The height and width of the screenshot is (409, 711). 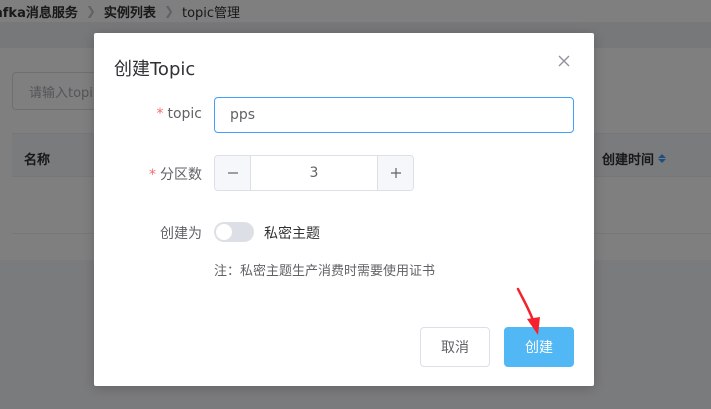 I want to click on topic-input, so click(x=394, y=115).